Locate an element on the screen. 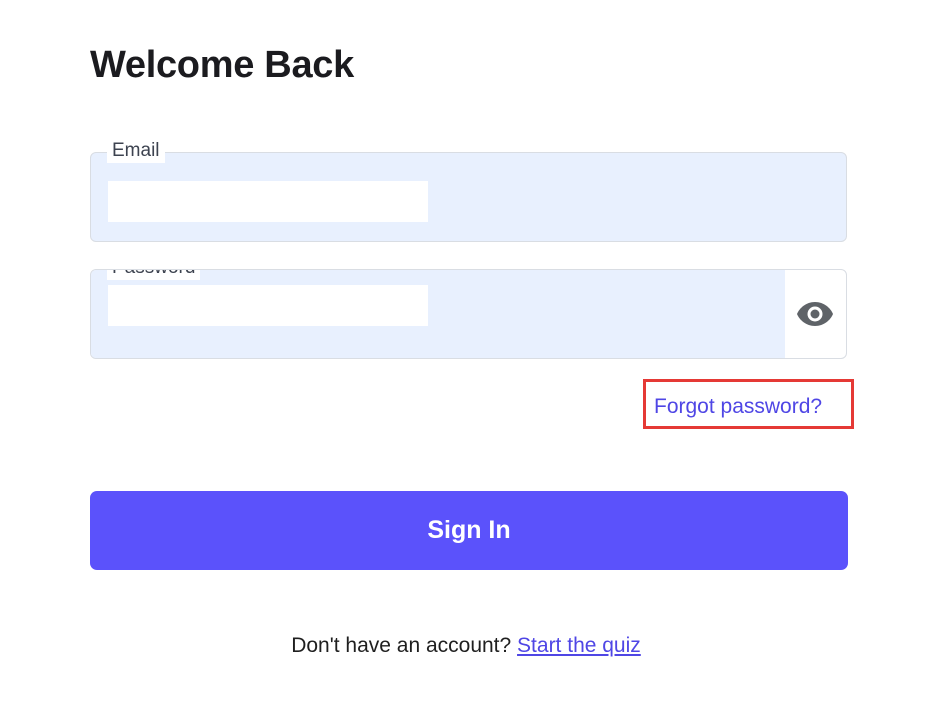  password-input is located at coordinates (268, 305).